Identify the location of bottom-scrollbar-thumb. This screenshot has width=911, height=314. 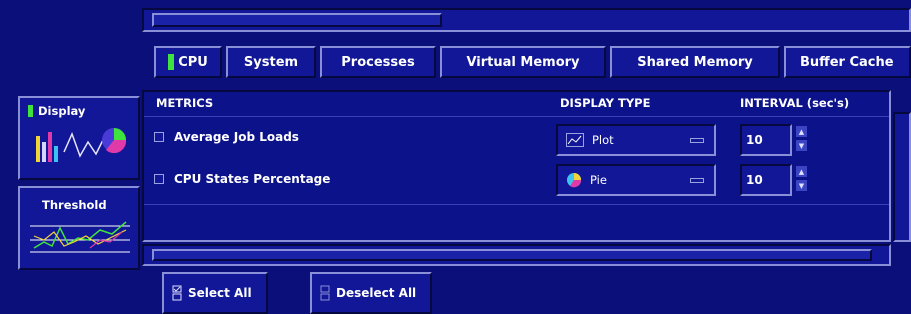
(512, 255).